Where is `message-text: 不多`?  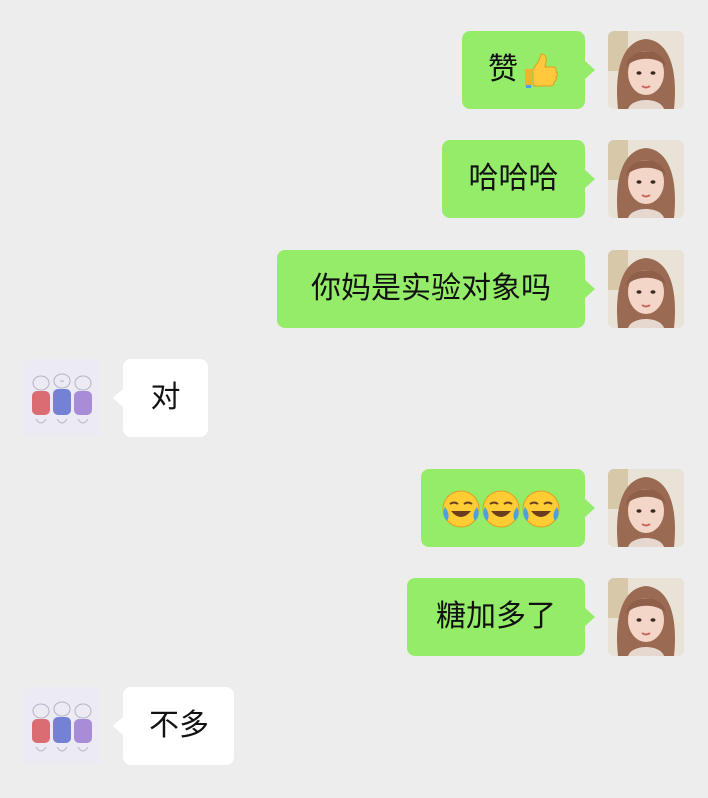
message-text: 不多 is located at coordinates (179, 725).